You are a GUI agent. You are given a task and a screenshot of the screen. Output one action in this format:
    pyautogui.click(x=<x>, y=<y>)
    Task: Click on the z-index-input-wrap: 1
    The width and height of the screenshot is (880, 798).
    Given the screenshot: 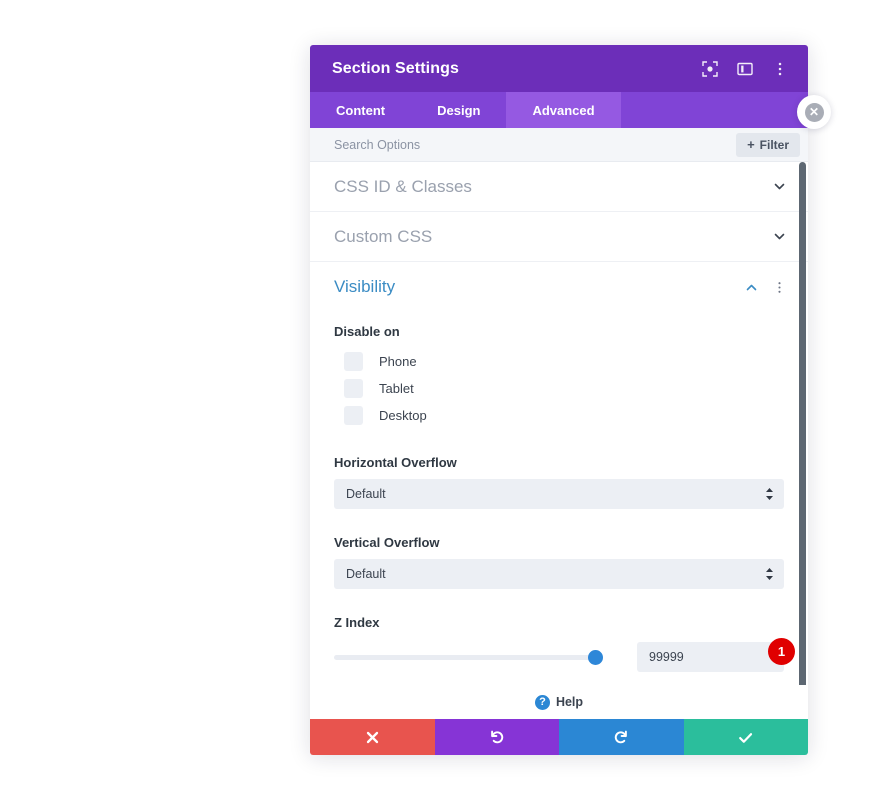 What is the action you would take?
    pyautogui.click(x=716, y=655)
    